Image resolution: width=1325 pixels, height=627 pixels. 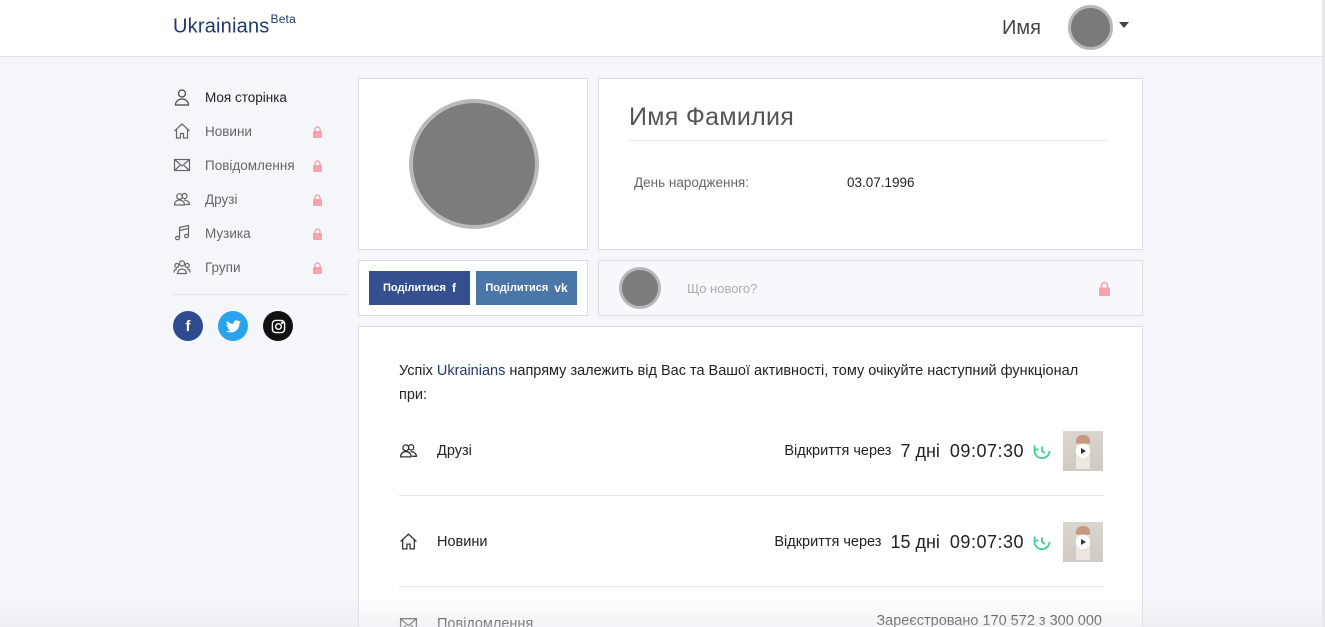 I want to click on logo-text: Ukrainians, so click(x=221, y=26).